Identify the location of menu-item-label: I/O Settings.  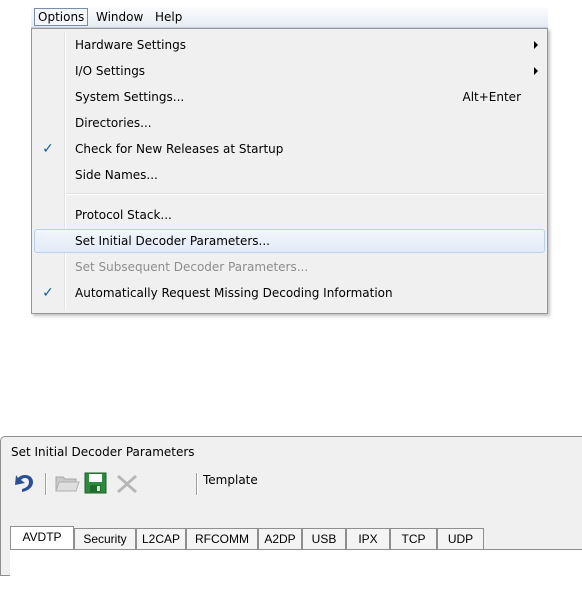
(110, 71).